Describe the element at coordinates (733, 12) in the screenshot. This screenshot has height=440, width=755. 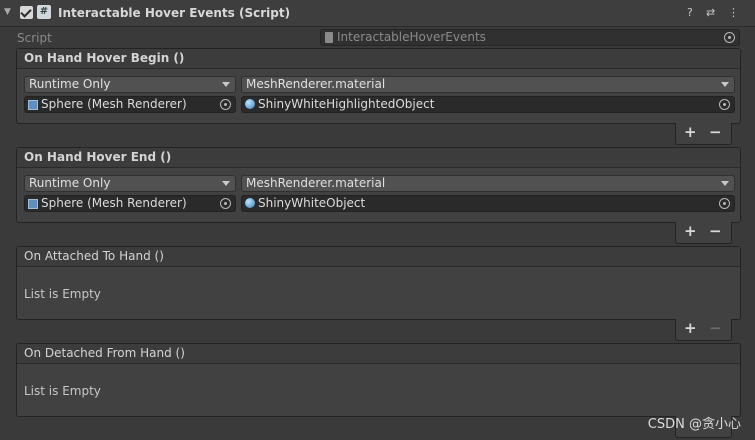
I see `menu-icon: ⋮` at that location.